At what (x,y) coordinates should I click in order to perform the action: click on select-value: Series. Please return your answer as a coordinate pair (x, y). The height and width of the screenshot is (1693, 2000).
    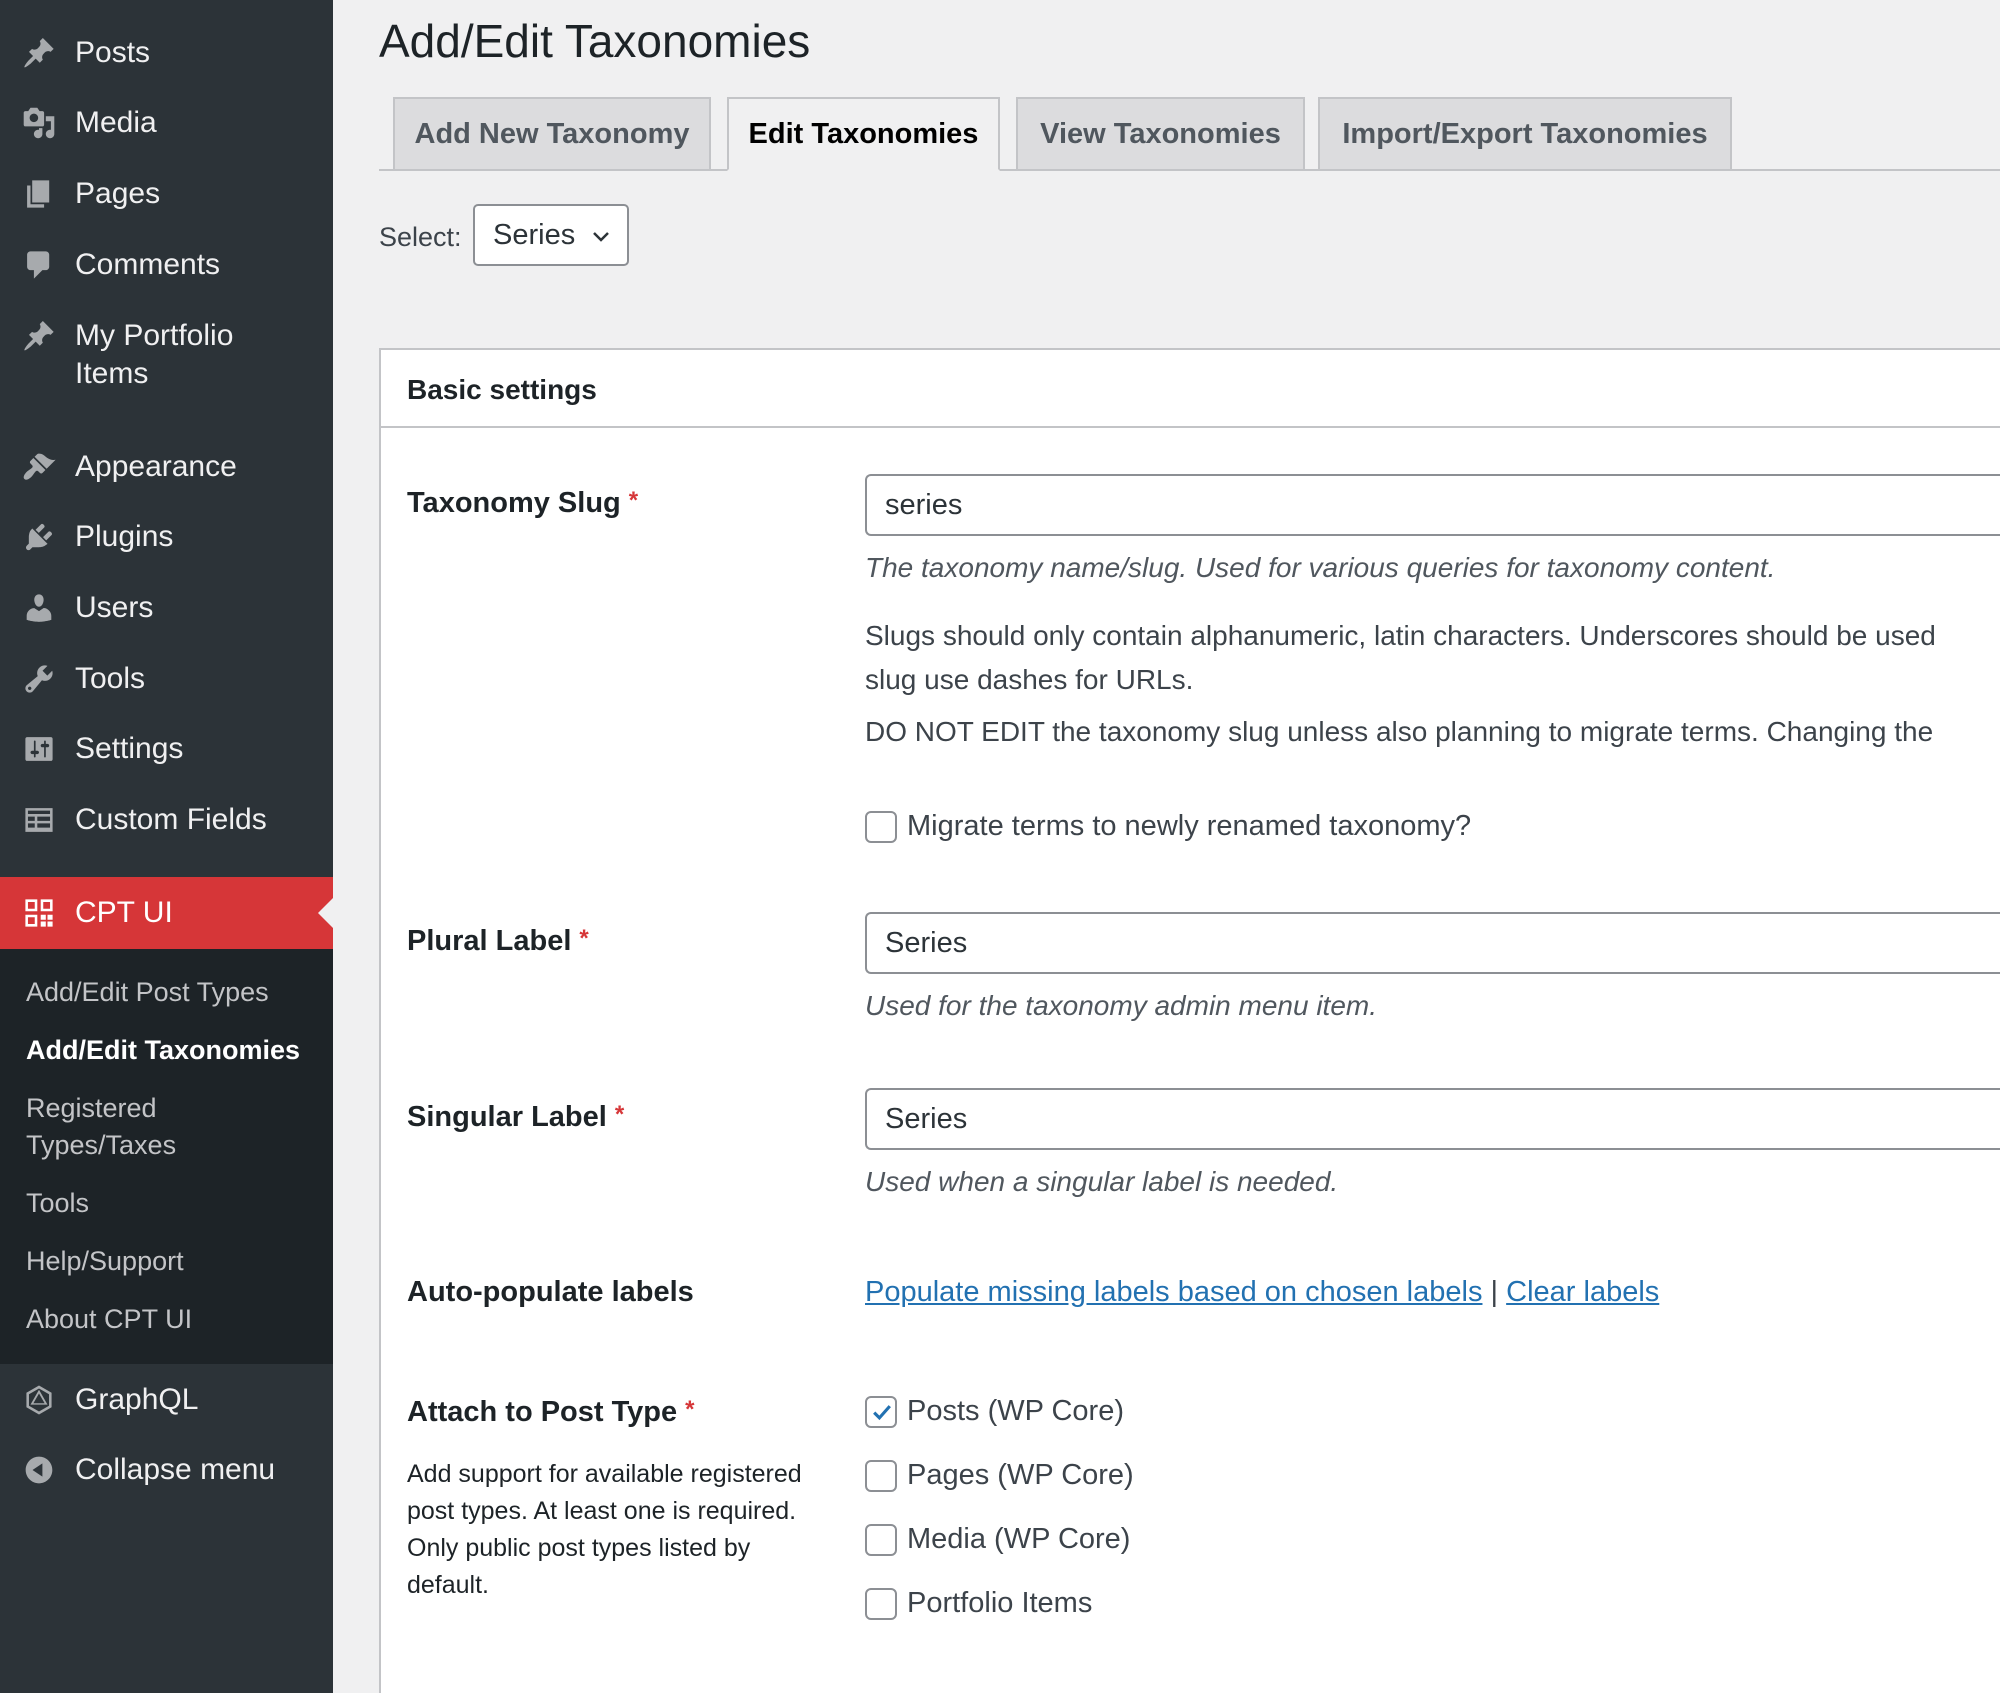
    Looking at the image, I should click on (534, 234).